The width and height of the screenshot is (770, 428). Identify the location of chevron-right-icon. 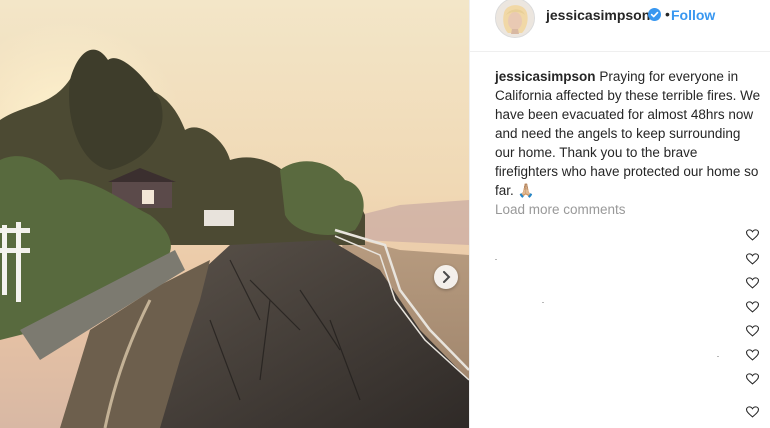
(447, 277).